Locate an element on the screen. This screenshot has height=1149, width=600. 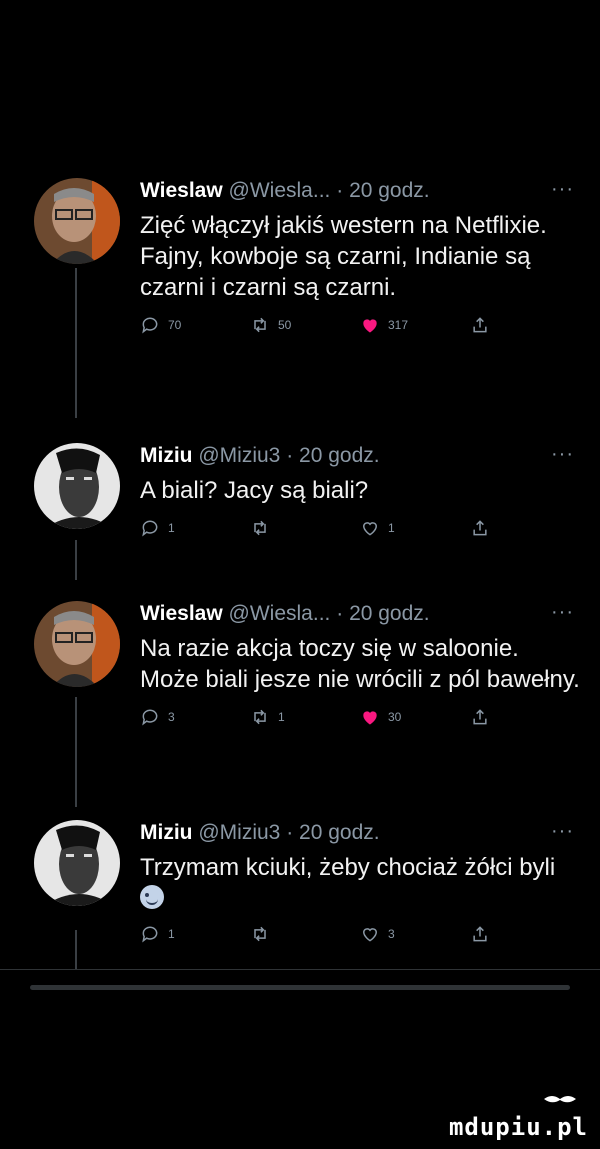
like-count: 3 is located at coordinates (391, 934).